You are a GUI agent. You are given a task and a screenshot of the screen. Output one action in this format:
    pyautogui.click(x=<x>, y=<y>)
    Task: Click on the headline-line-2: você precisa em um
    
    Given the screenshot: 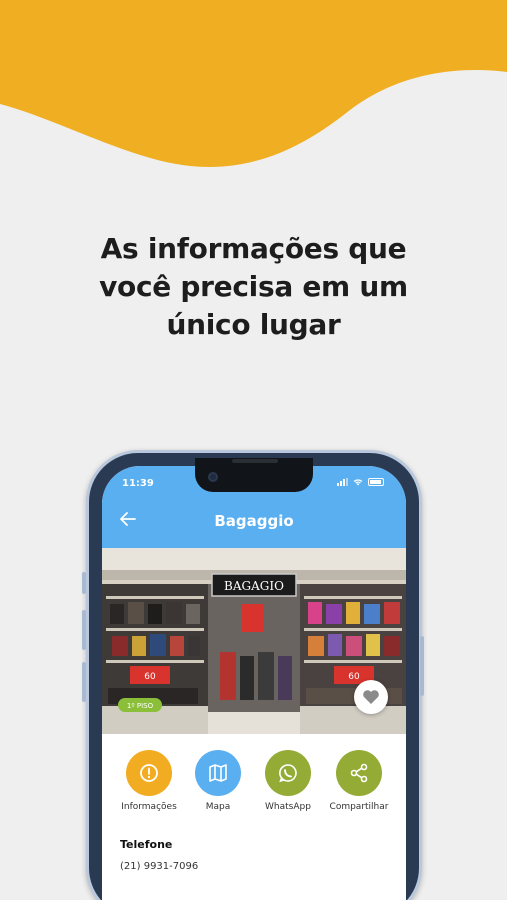 What is the action you would take?
    pyautogui.click(x=253, y=286)
    